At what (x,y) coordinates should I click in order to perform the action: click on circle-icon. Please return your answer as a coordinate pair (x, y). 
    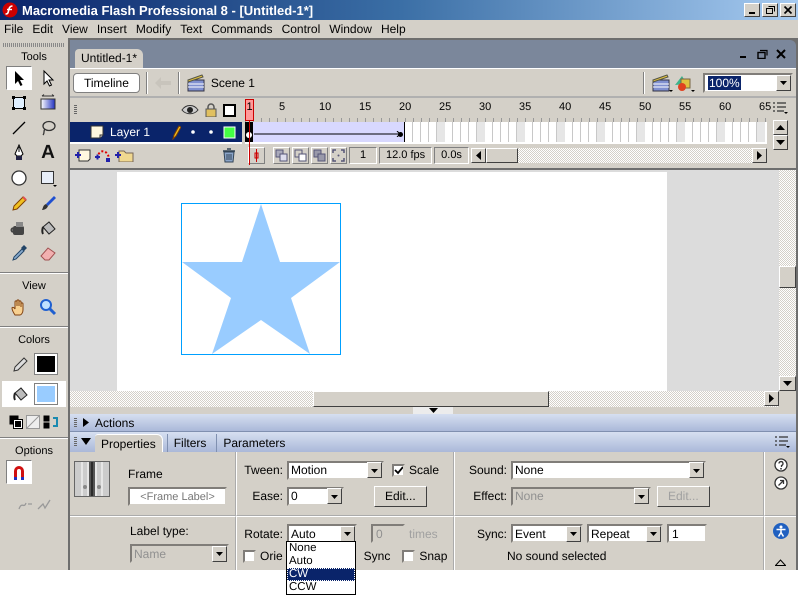
    Looking at the image, I should click on (19, 178).